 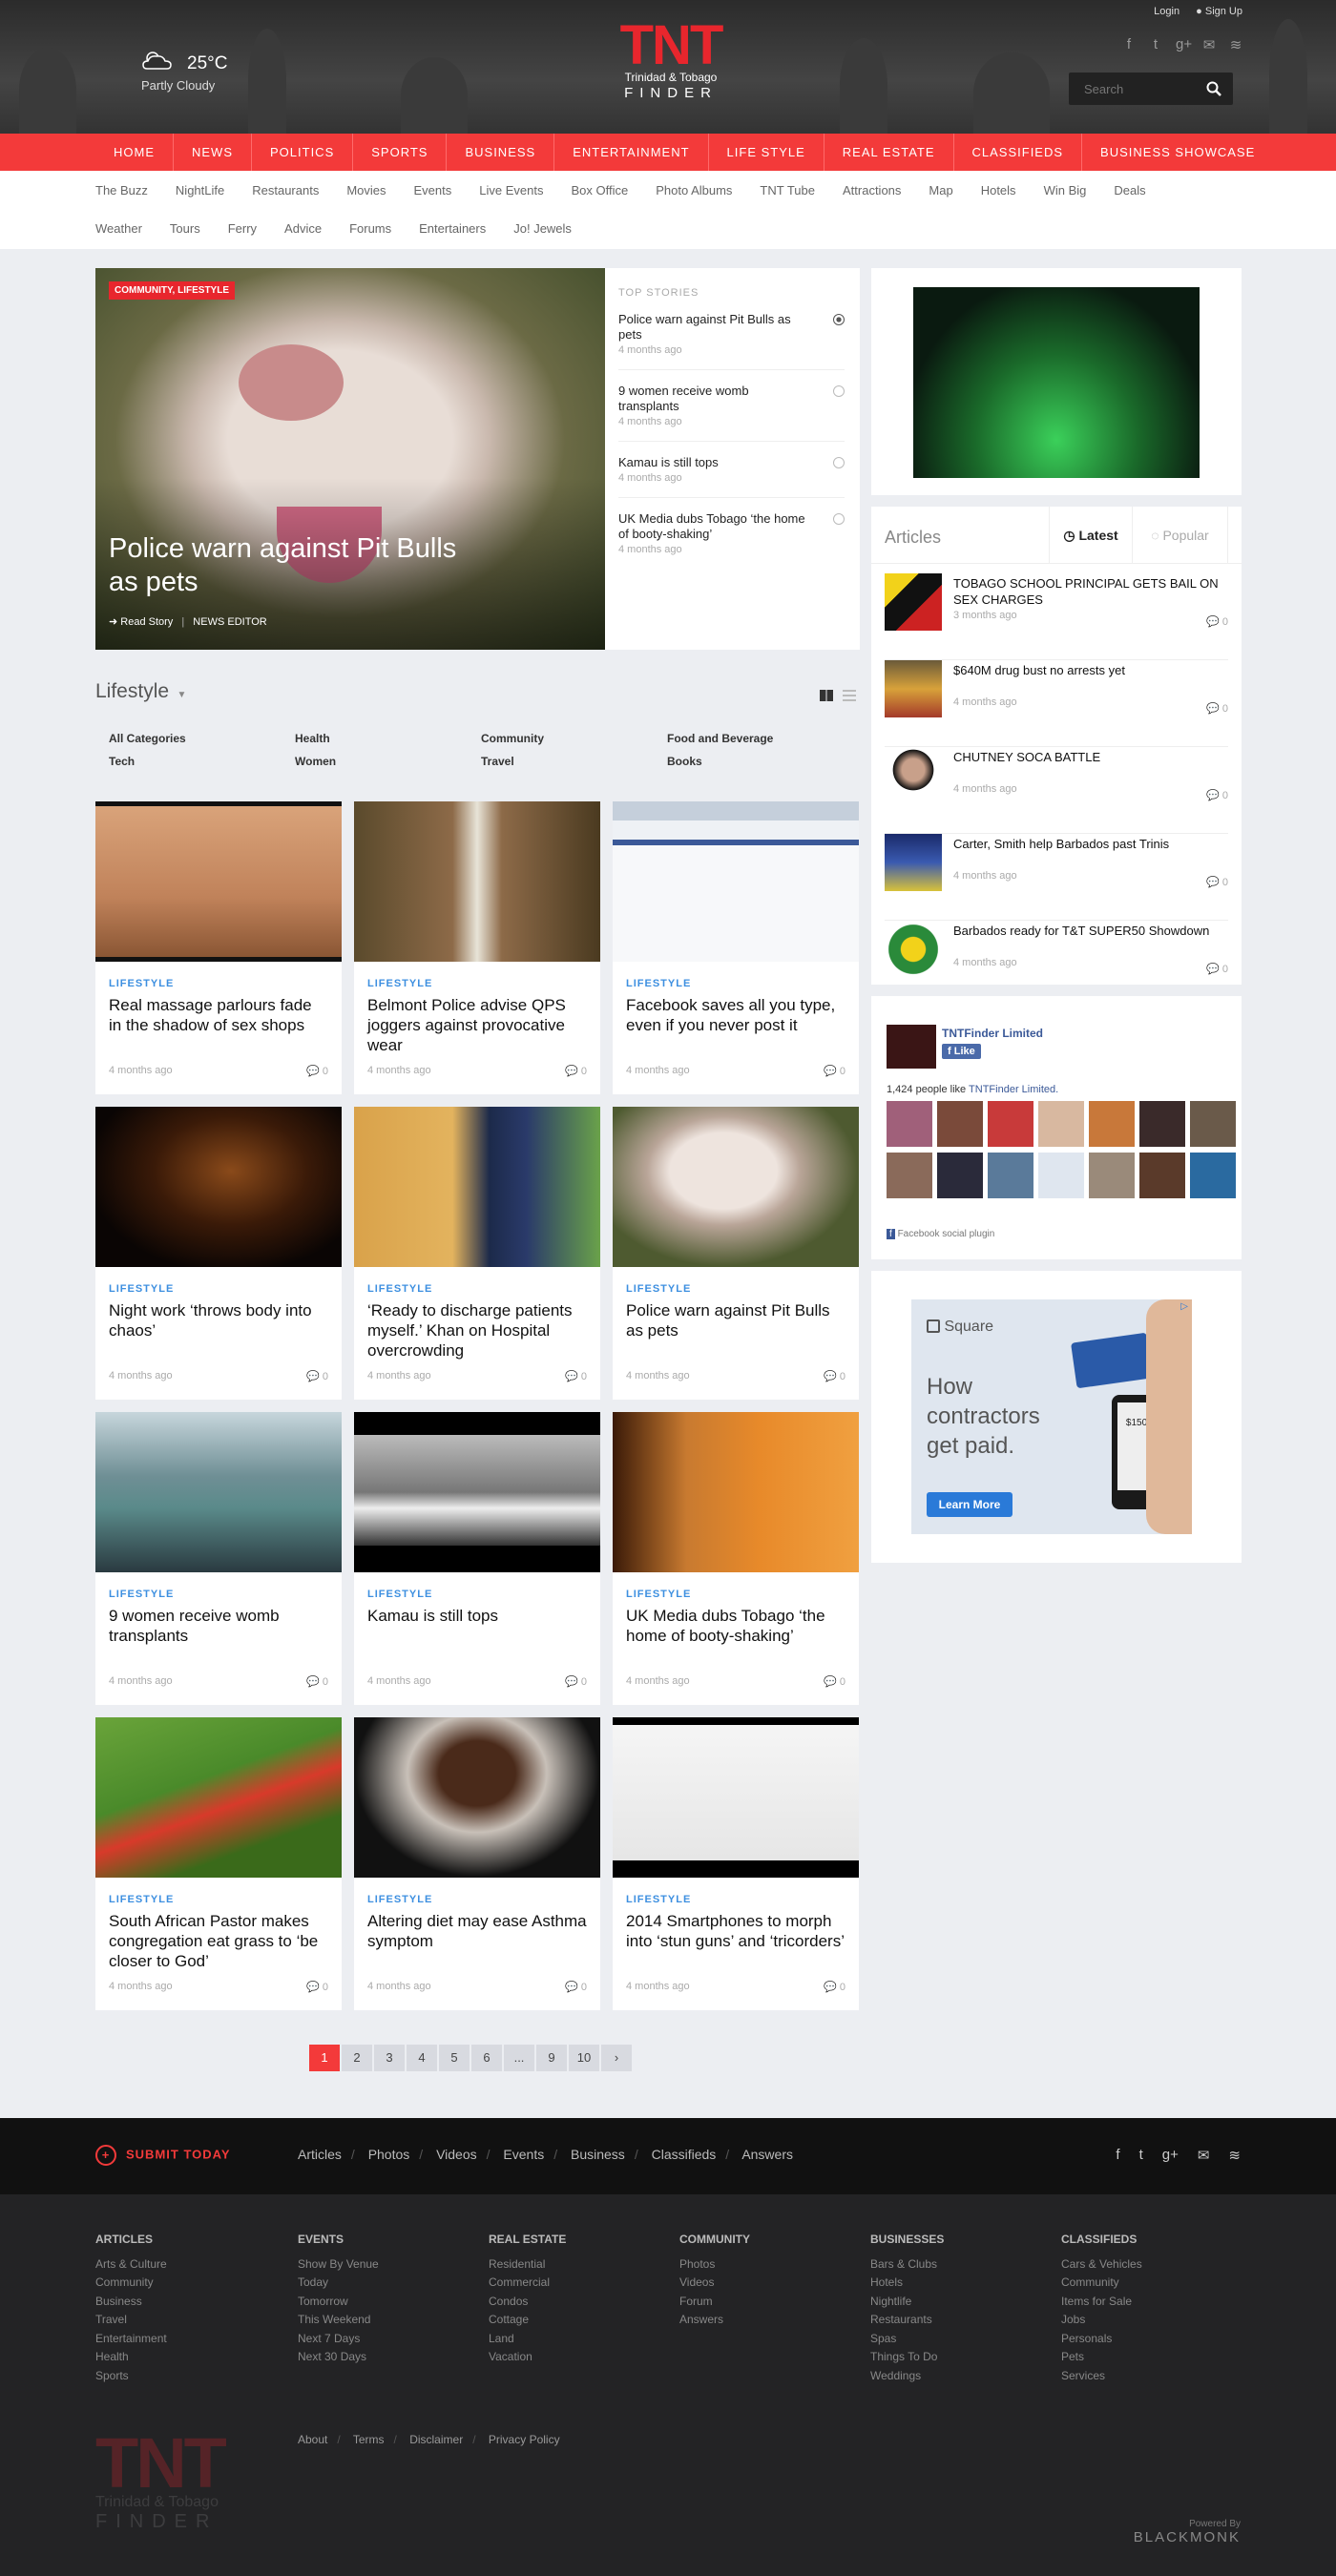 What do you see at coordinates (767, 152) in the screenshot?
I see `nav-life-style: LIFE STYLE` at bounding box center [767, 152].